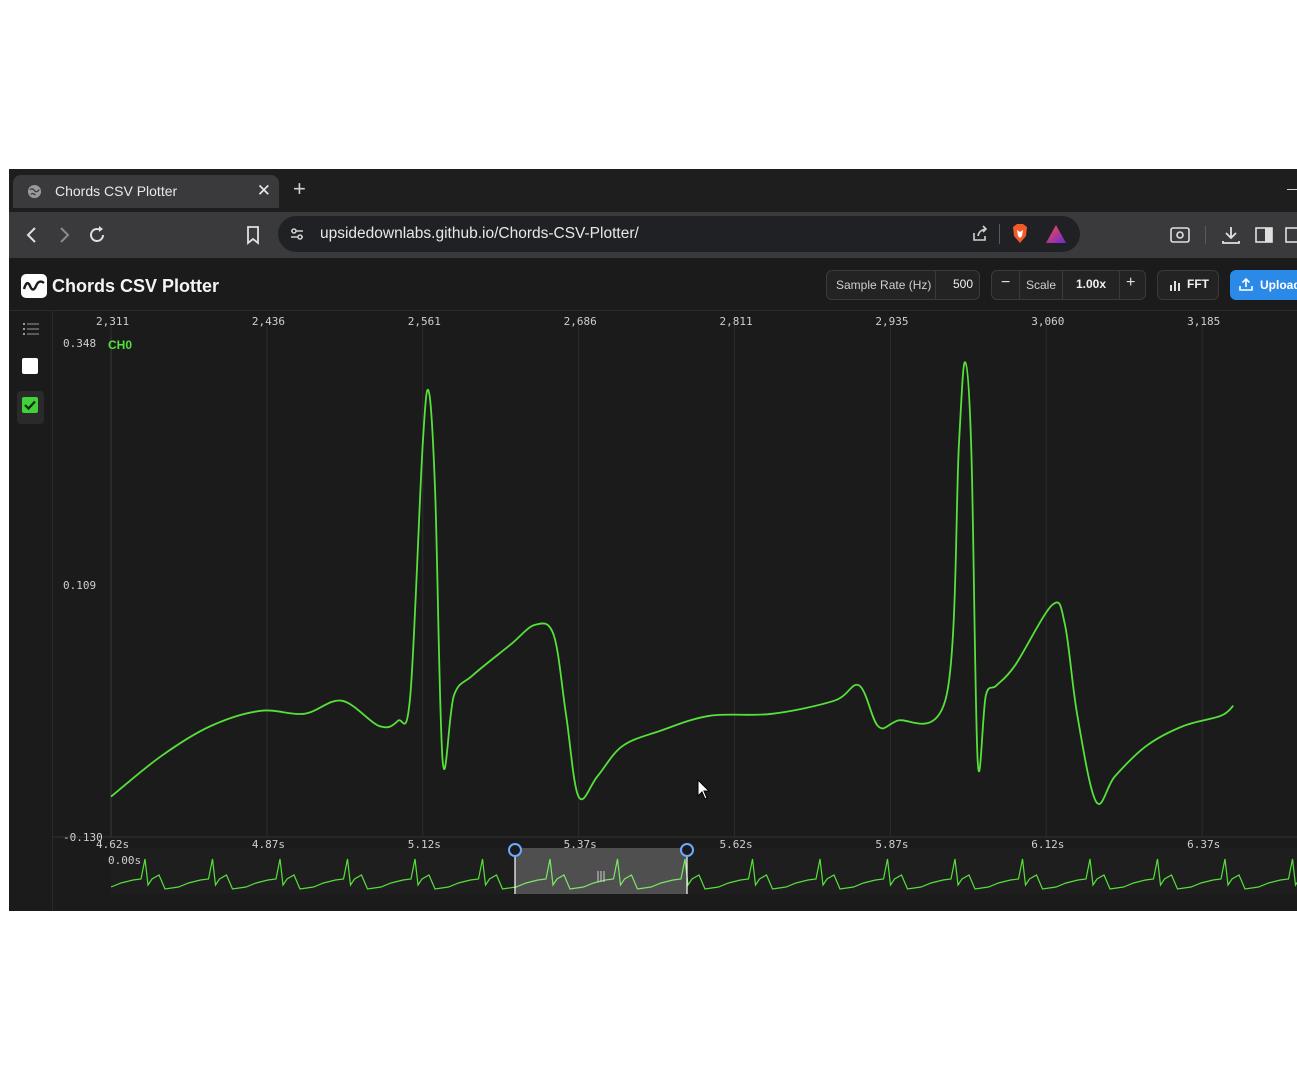 This screenshot has height=1080, width=1297. Describe the element at coordinates (297, 234) in the screenshot. I see `site-settings-icon` at that location.